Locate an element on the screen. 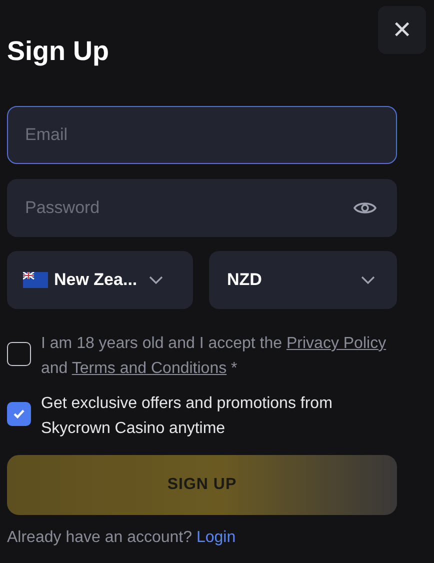 This screenshot has height=563, width=434. flag-icon is located at coordinates (35, 280).